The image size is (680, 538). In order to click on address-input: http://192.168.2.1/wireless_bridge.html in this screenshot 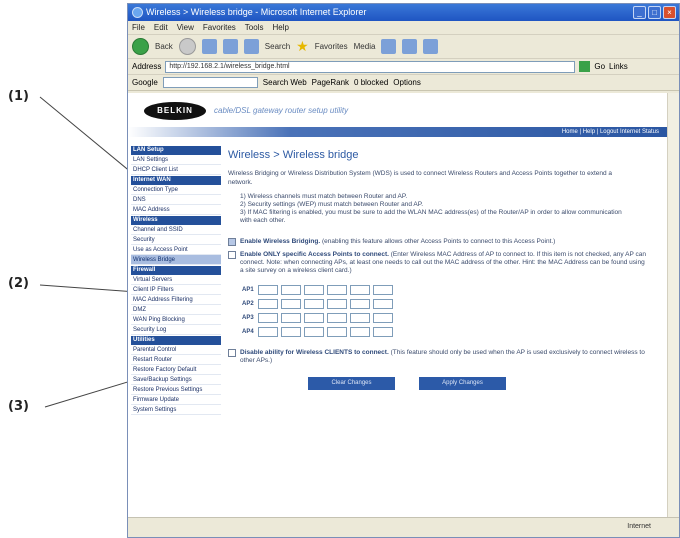, I will do `click(370, 66)`.